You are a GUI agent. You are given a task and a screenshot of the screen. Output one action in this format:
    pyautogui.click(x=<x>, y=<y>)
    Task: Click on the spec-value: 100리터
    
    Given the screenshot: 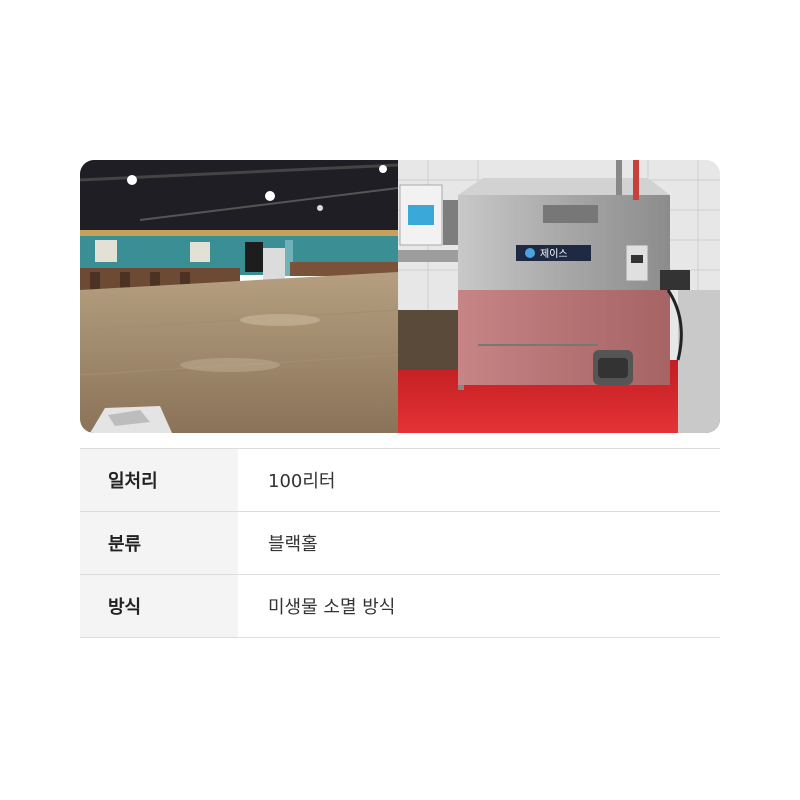 What is the action you would take?
    pyautogui.click(x=302, y=481)
    